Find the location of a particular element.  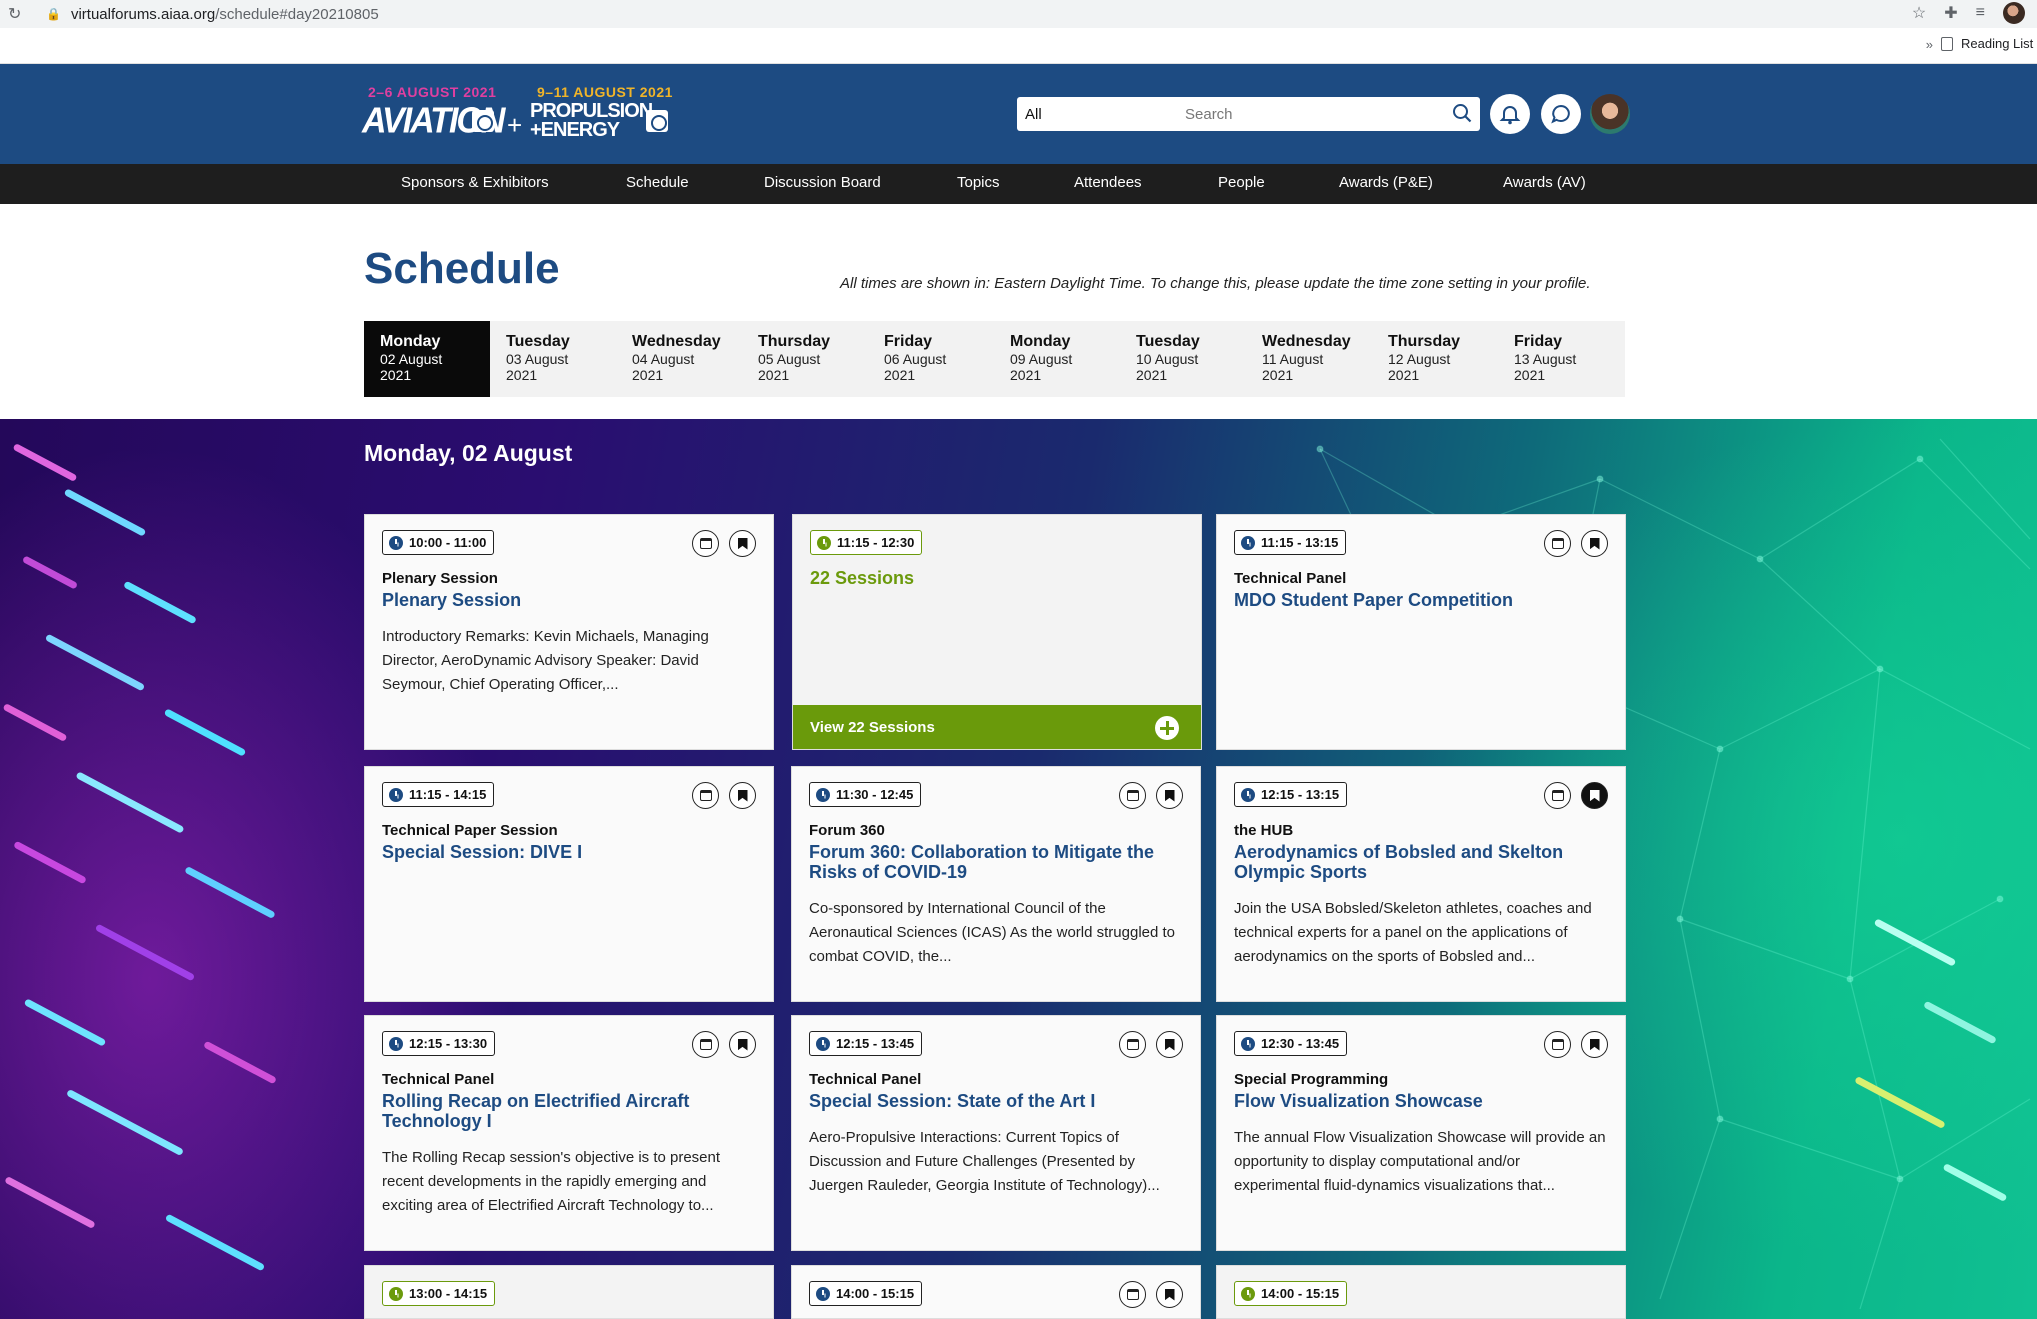

session-title: MDO Student Paper Competition is located at coordinates (1421, 600).